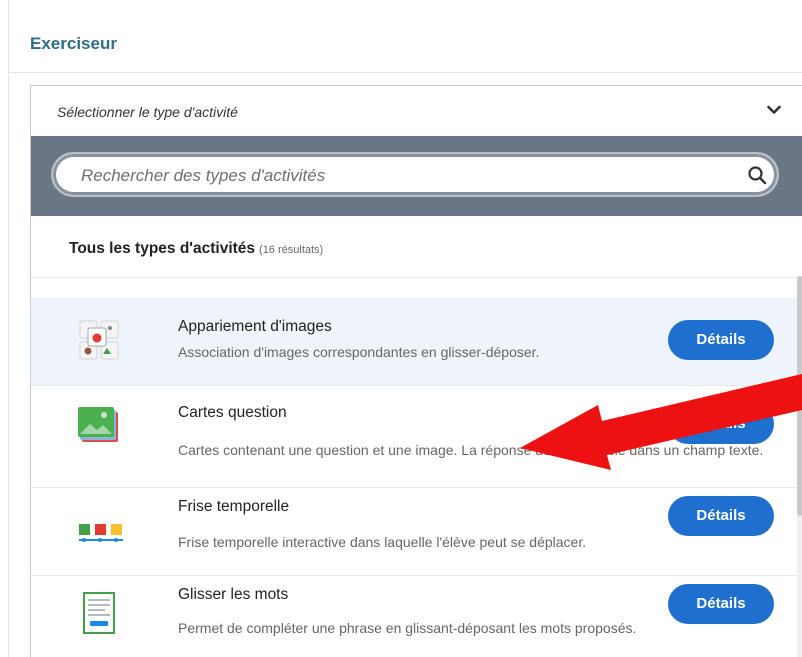  What do you see at coordinates (774, 110) in the screenshot?
I see `chevron-down-icon` at bounding box center [774, 110].